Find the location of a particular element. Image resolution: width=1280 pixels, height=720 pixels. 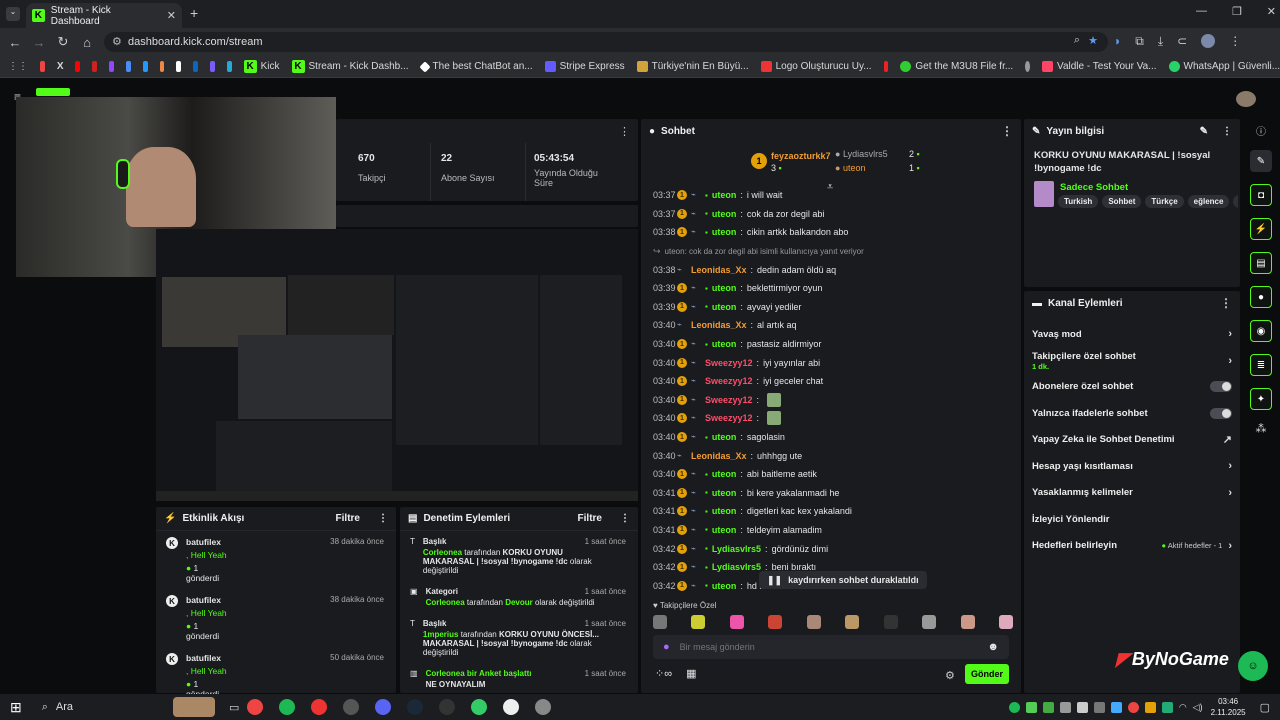

edit-icon: ✎ is located at coordinates (1204, 131).